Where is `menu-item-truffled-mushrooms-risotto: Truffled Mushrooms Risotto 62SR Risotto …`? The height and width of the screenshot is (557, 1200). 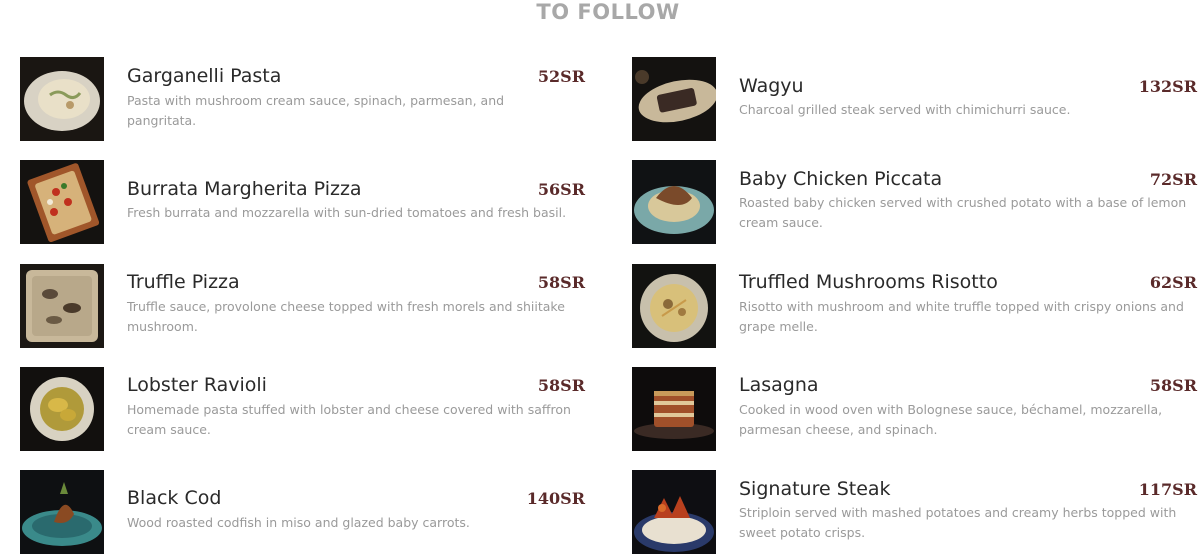
menu-item-truffled-mushrooms-risotto: Truffled Mushrooms Risotto 62SR Risotto … is located at coordinates (914, 306).